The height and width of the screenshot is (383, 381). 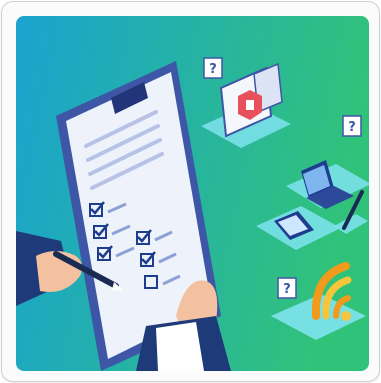 I want to click on question-badge-1: ?, so click(x=213, y=68).